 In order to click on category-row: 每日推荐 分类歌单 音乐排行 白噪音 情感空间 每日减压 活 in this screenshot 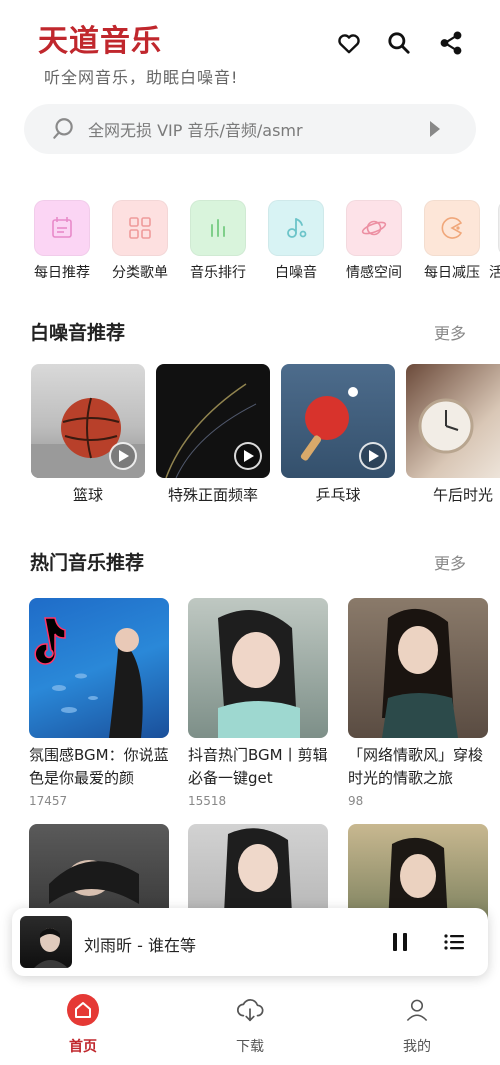, I will do `click(250, 241)`.